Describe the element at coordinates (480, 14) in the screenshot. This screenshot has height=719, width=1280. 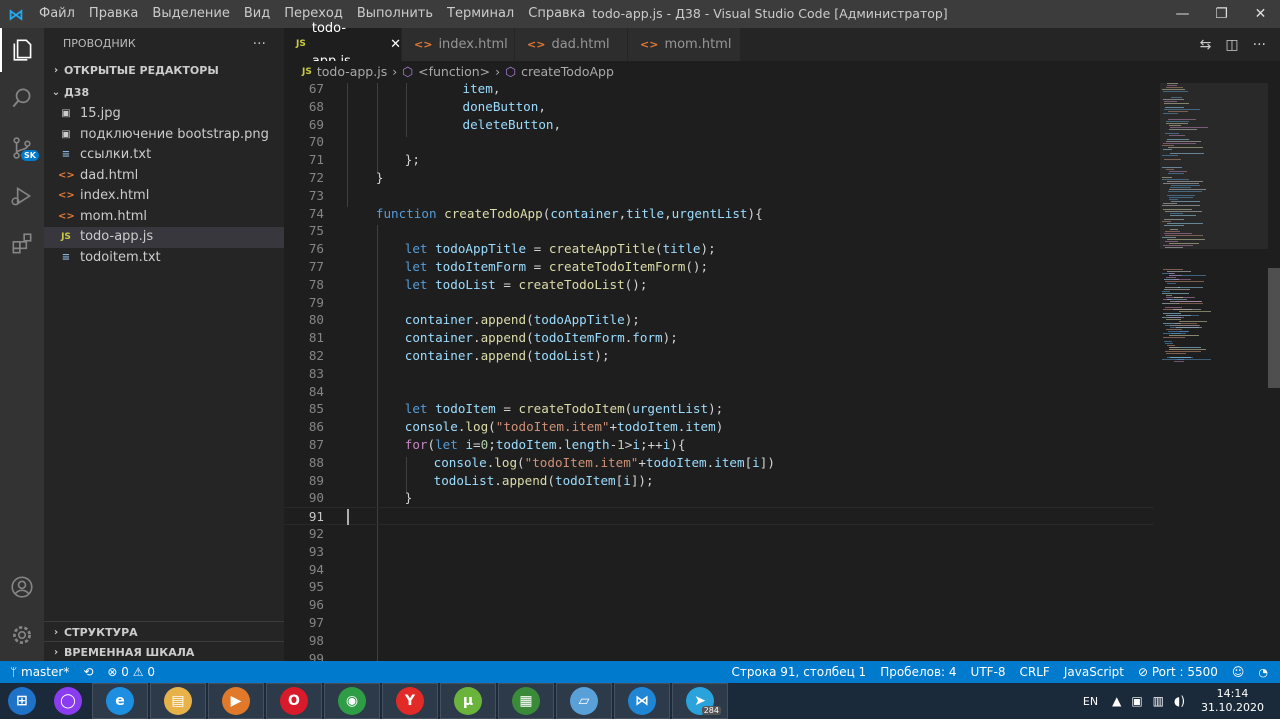
I see `menu-item: Терминал` at that location.